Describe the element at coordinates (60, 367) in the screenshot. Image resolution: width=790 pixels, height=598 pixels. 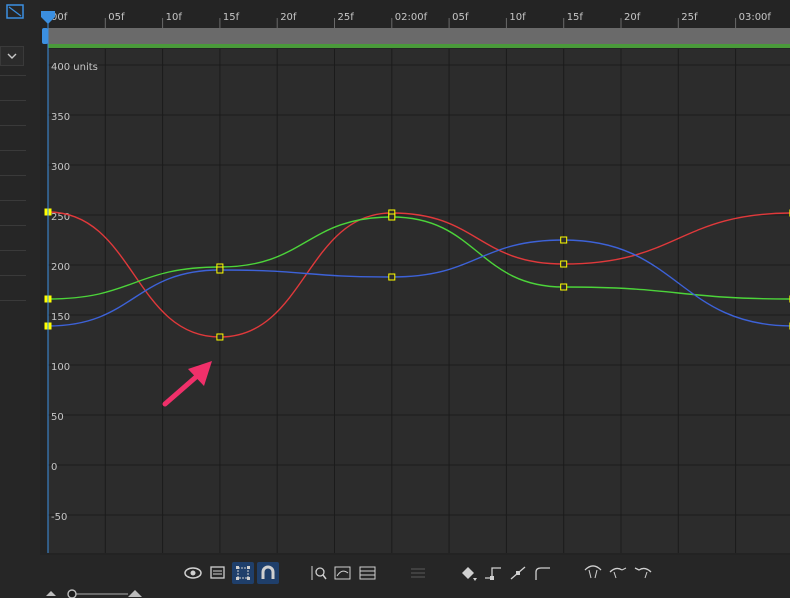
I see `y-axis-label: 100` at that location.